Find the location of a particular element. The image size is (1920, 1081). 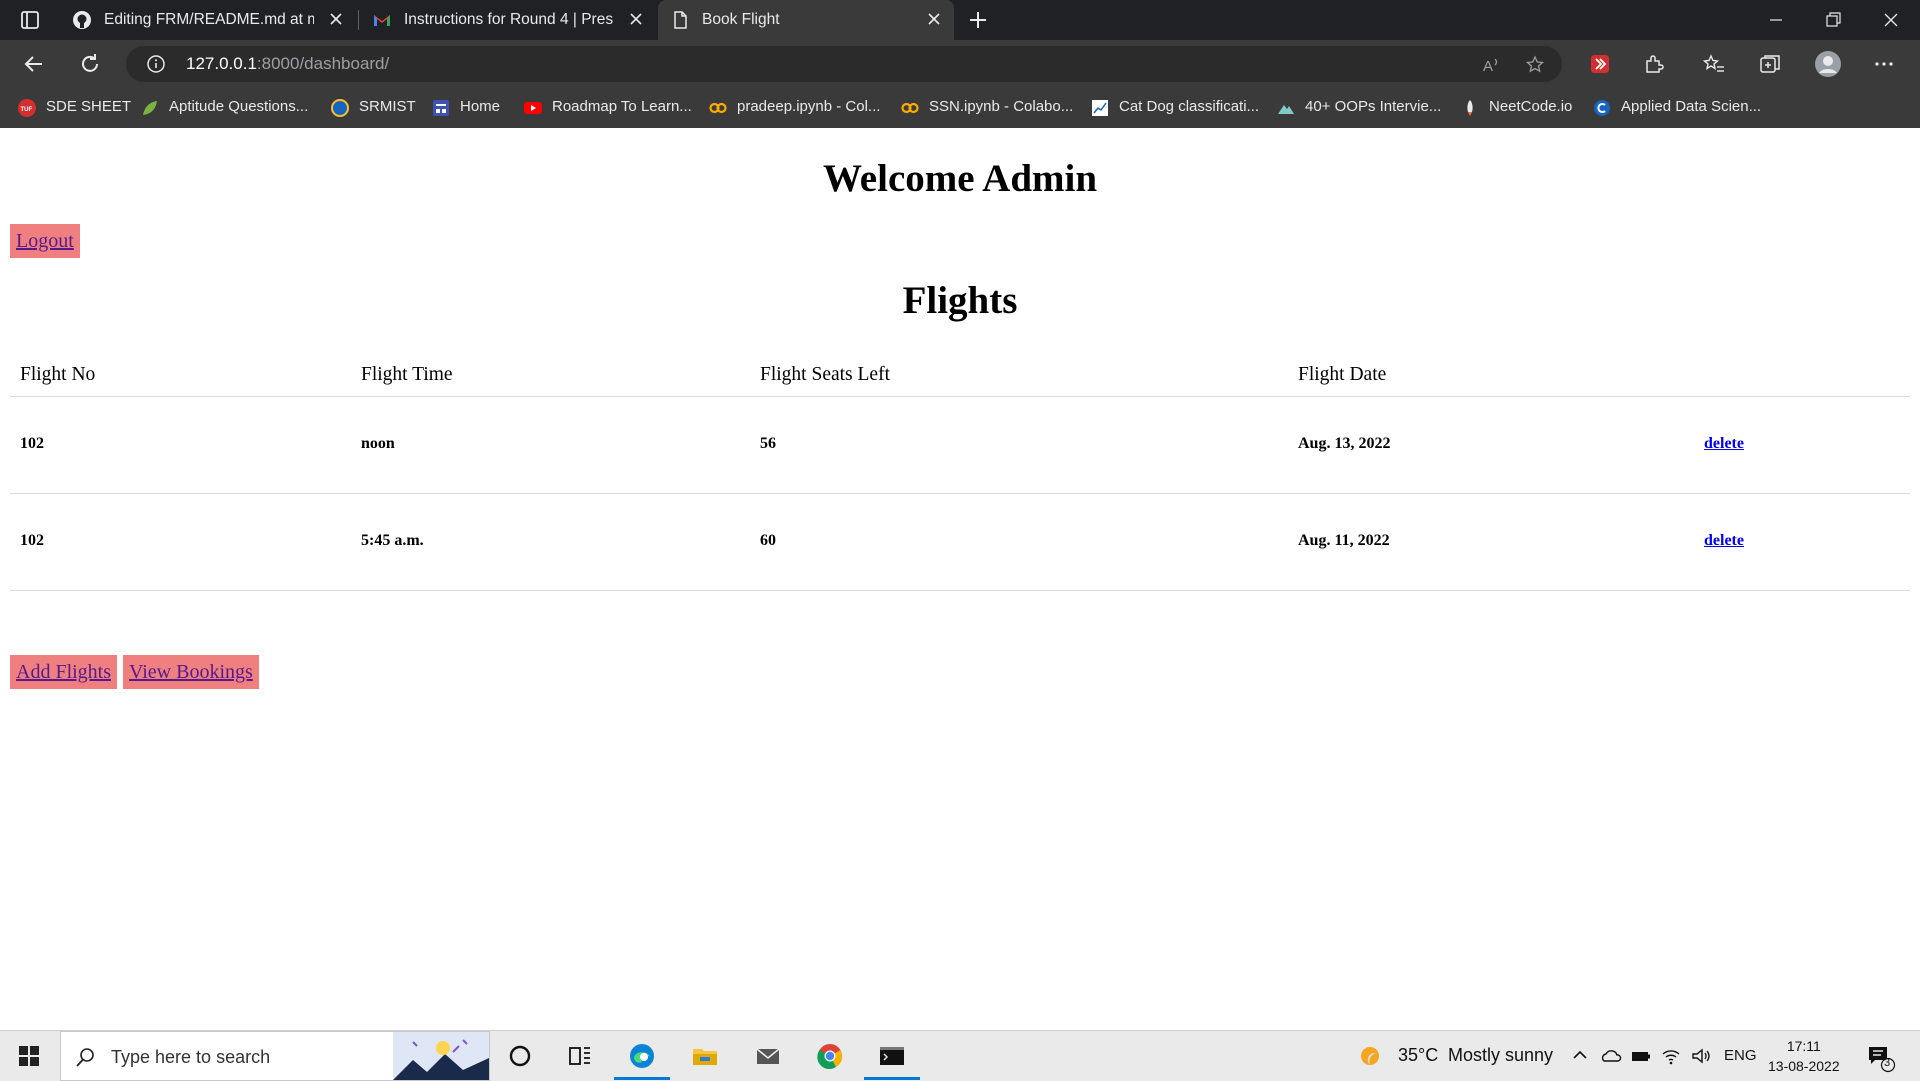

mountain-icon is located at coordinates (1286, 109).